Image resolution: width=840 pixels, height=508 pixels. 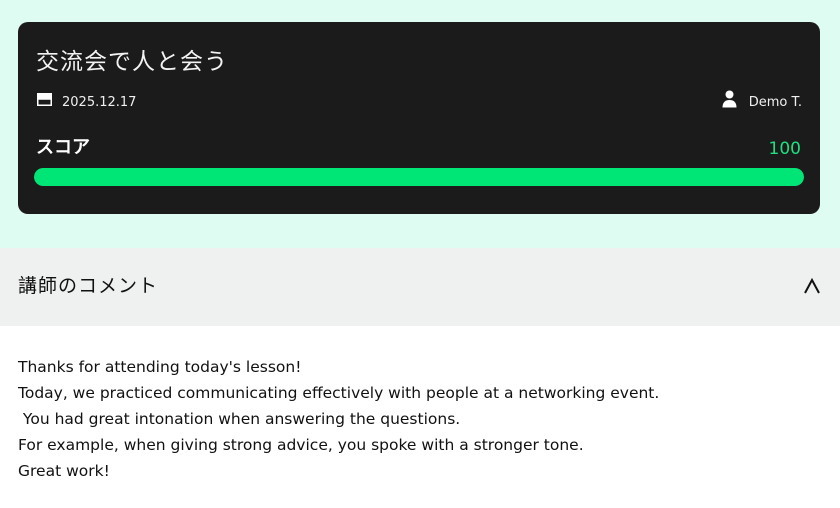 I want to click on person-icon, so click(x=729, y=99).